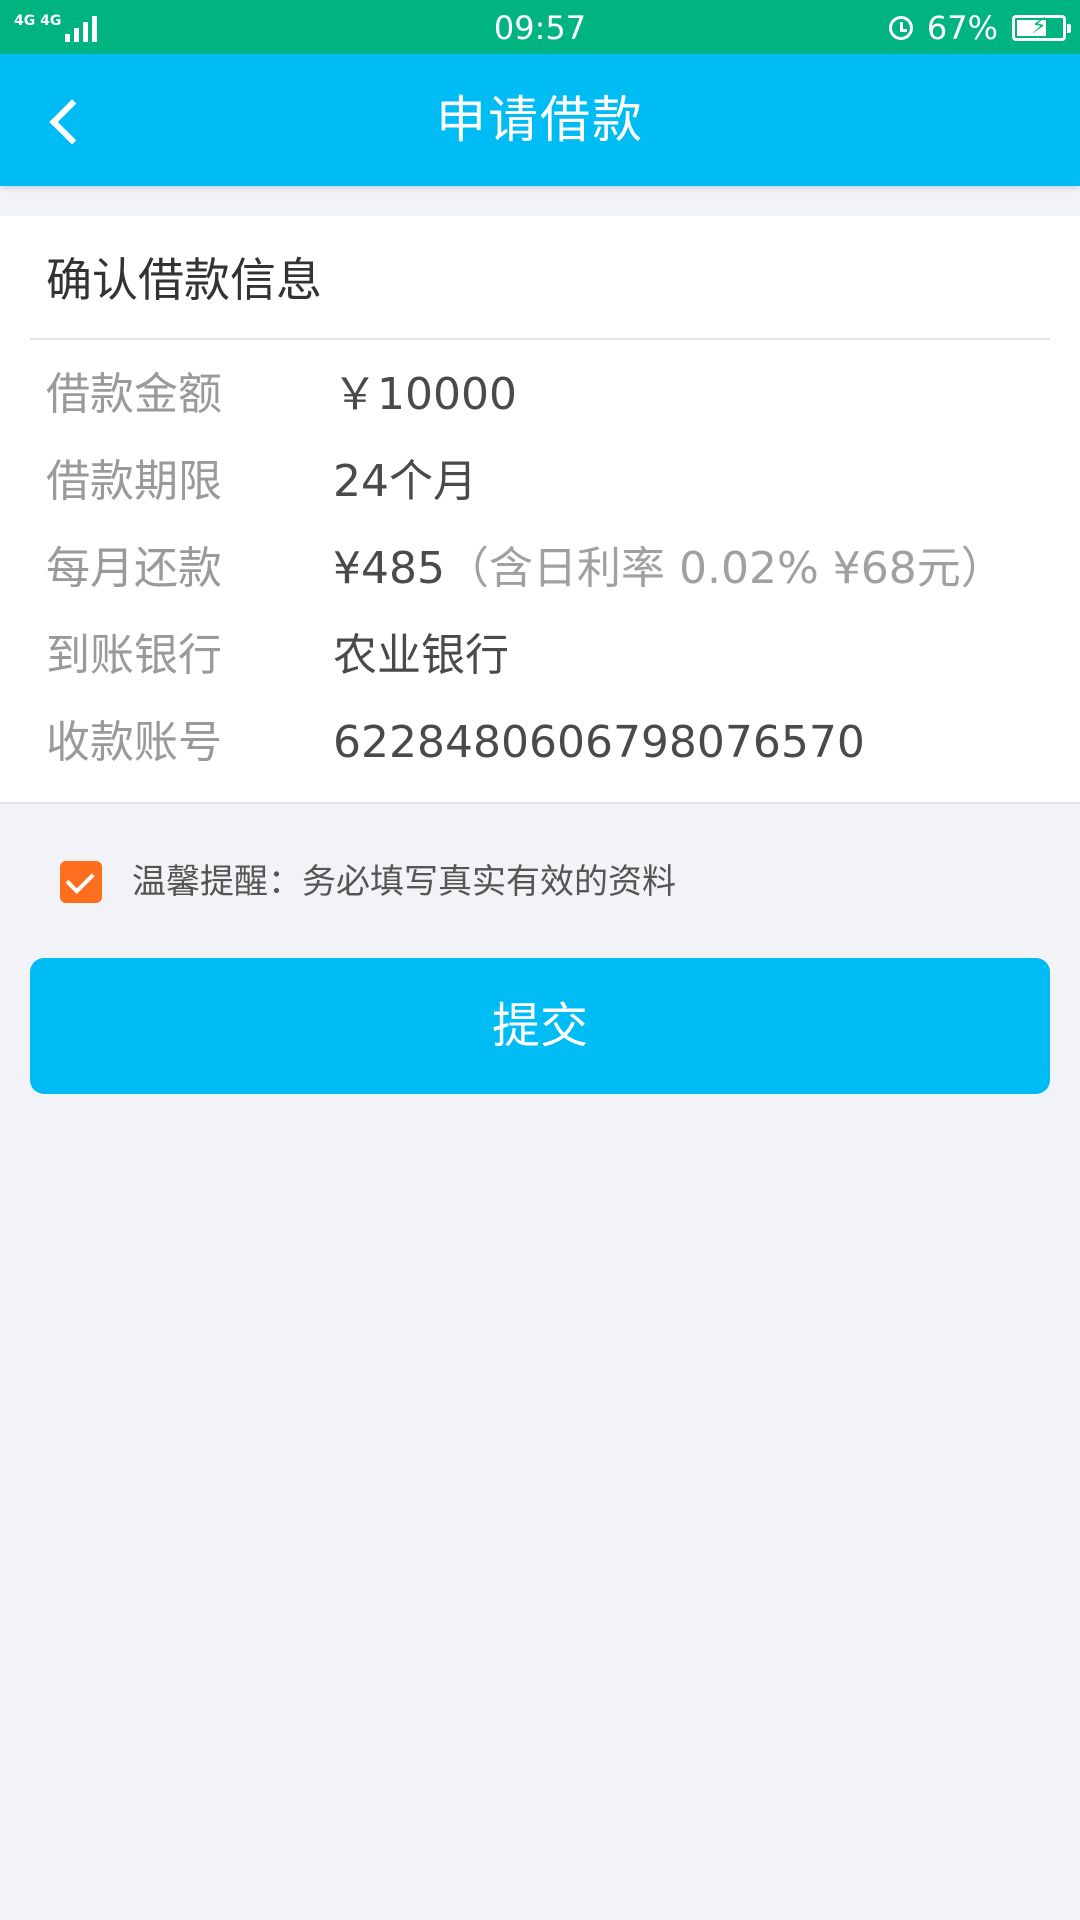 This screenshot has width=1080, height=1920. I want to click on nav-bar: 申请借款, so click(540, 120).